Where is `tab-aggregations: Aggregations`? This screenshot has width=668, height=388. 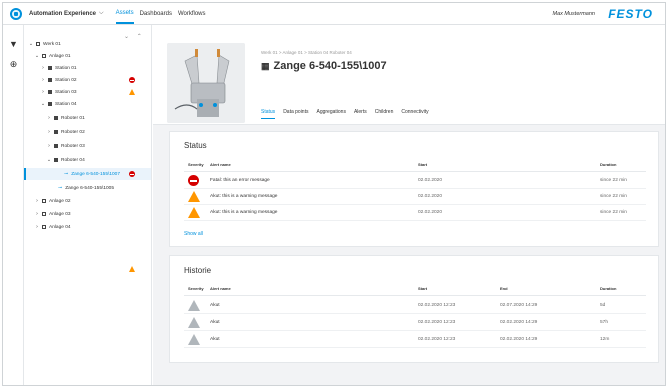 tab-aggregations: Aggregations is located at coordinates (330, 114).